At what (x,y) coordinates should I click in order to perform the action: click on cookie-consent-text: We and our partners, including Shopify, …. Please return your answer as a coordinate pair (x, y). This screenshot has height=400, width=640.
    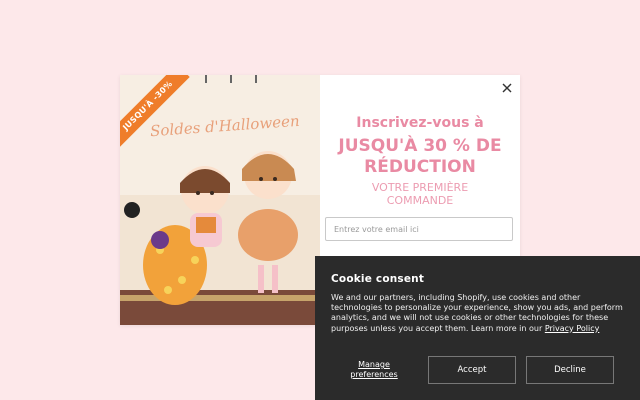
    Looking at the image, I should click on (479, 313).